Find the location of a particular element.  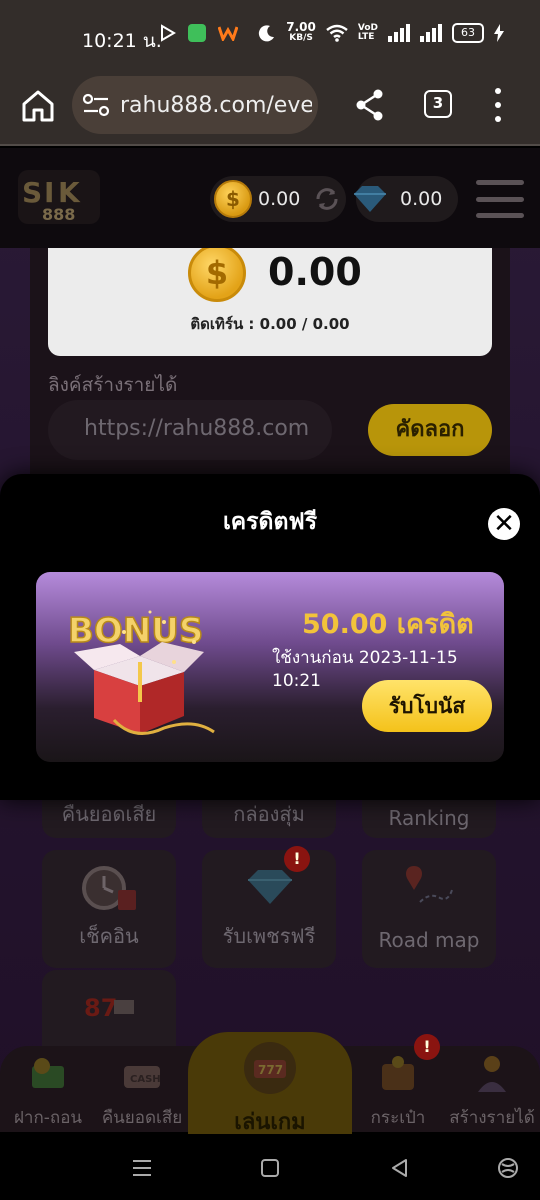

svg-text: S is located at coordinates (32, 192).